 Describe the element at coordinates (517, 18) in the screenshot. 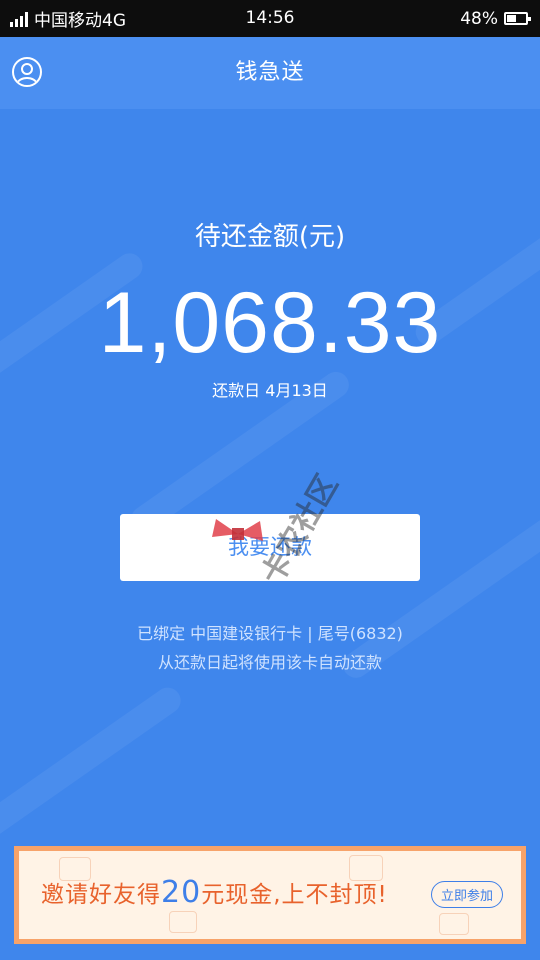

I see `battery-icon` at that location.